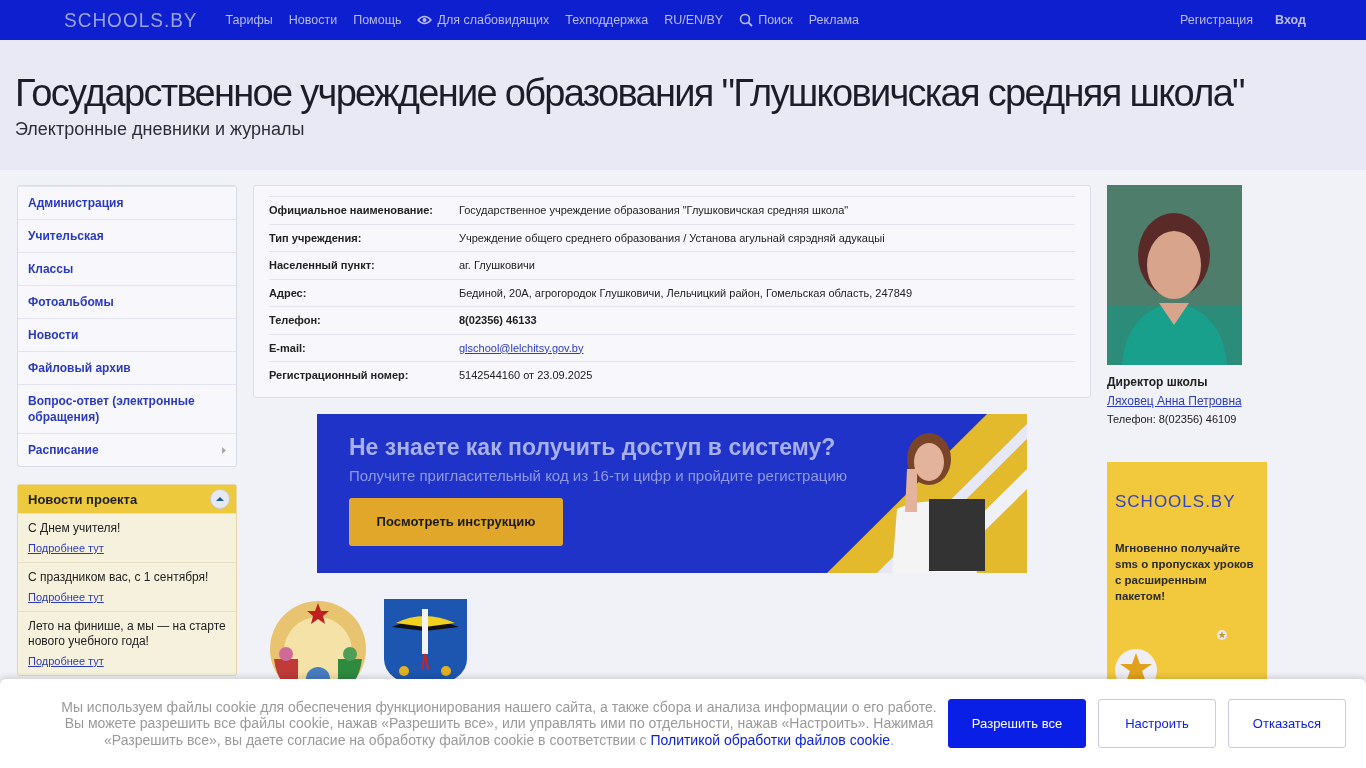 This screenshot has height=768, width=1366. I want to click on policy-link: Политикой обработки файлов cookie, so click(770, 739).